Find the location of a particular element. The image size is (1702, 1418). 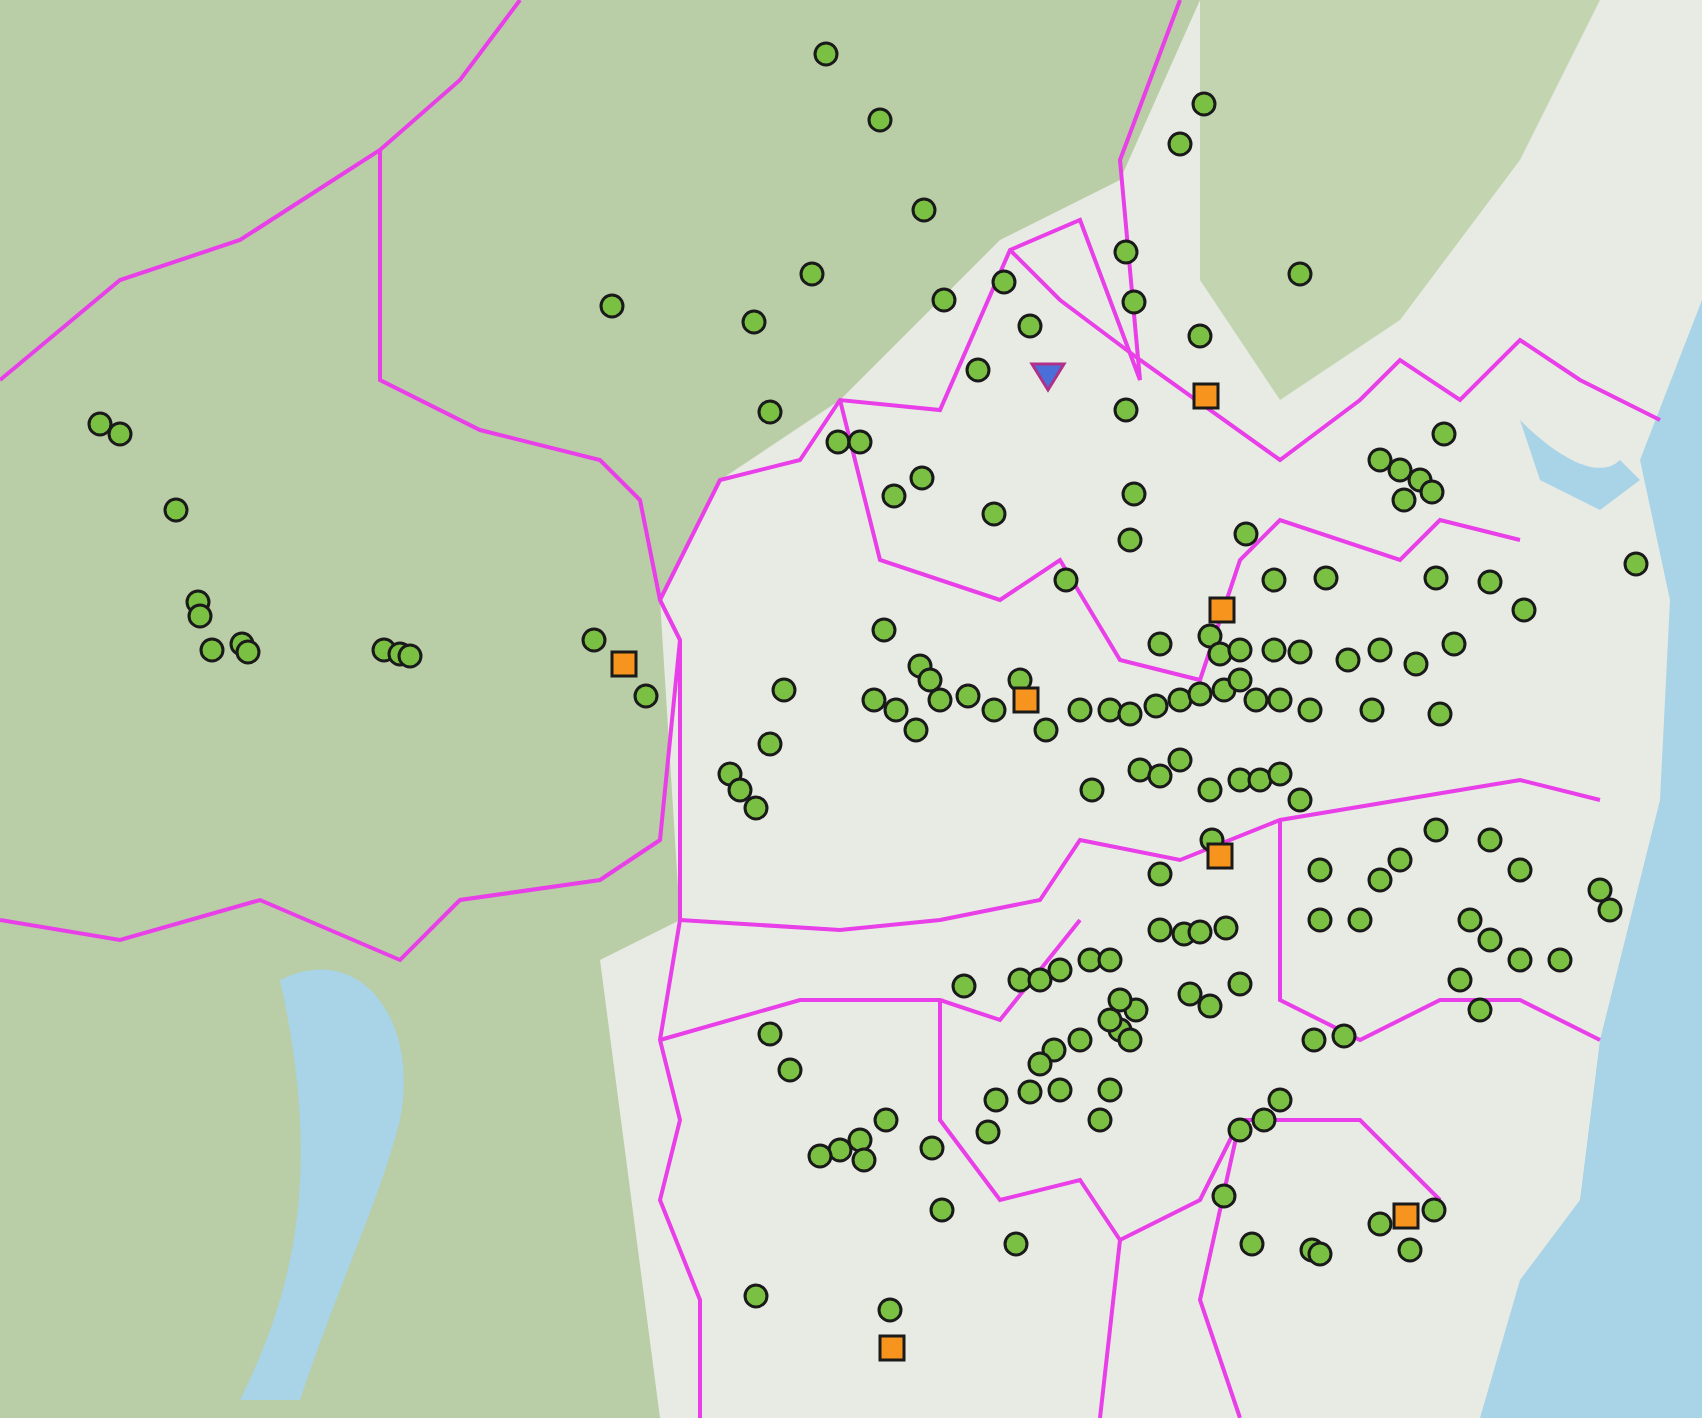

triangle-marker is located at coordinates (1048, 377).